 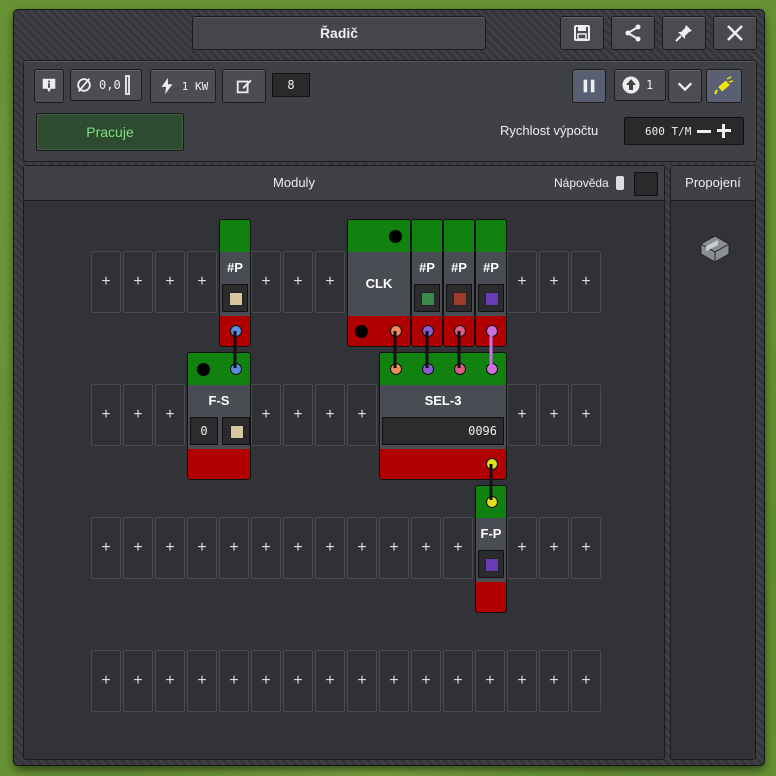 What do you see at coordinates (219, 416) in the screenshot?
I see `module-fs: F-S 0` at bounding box center [219, 416].